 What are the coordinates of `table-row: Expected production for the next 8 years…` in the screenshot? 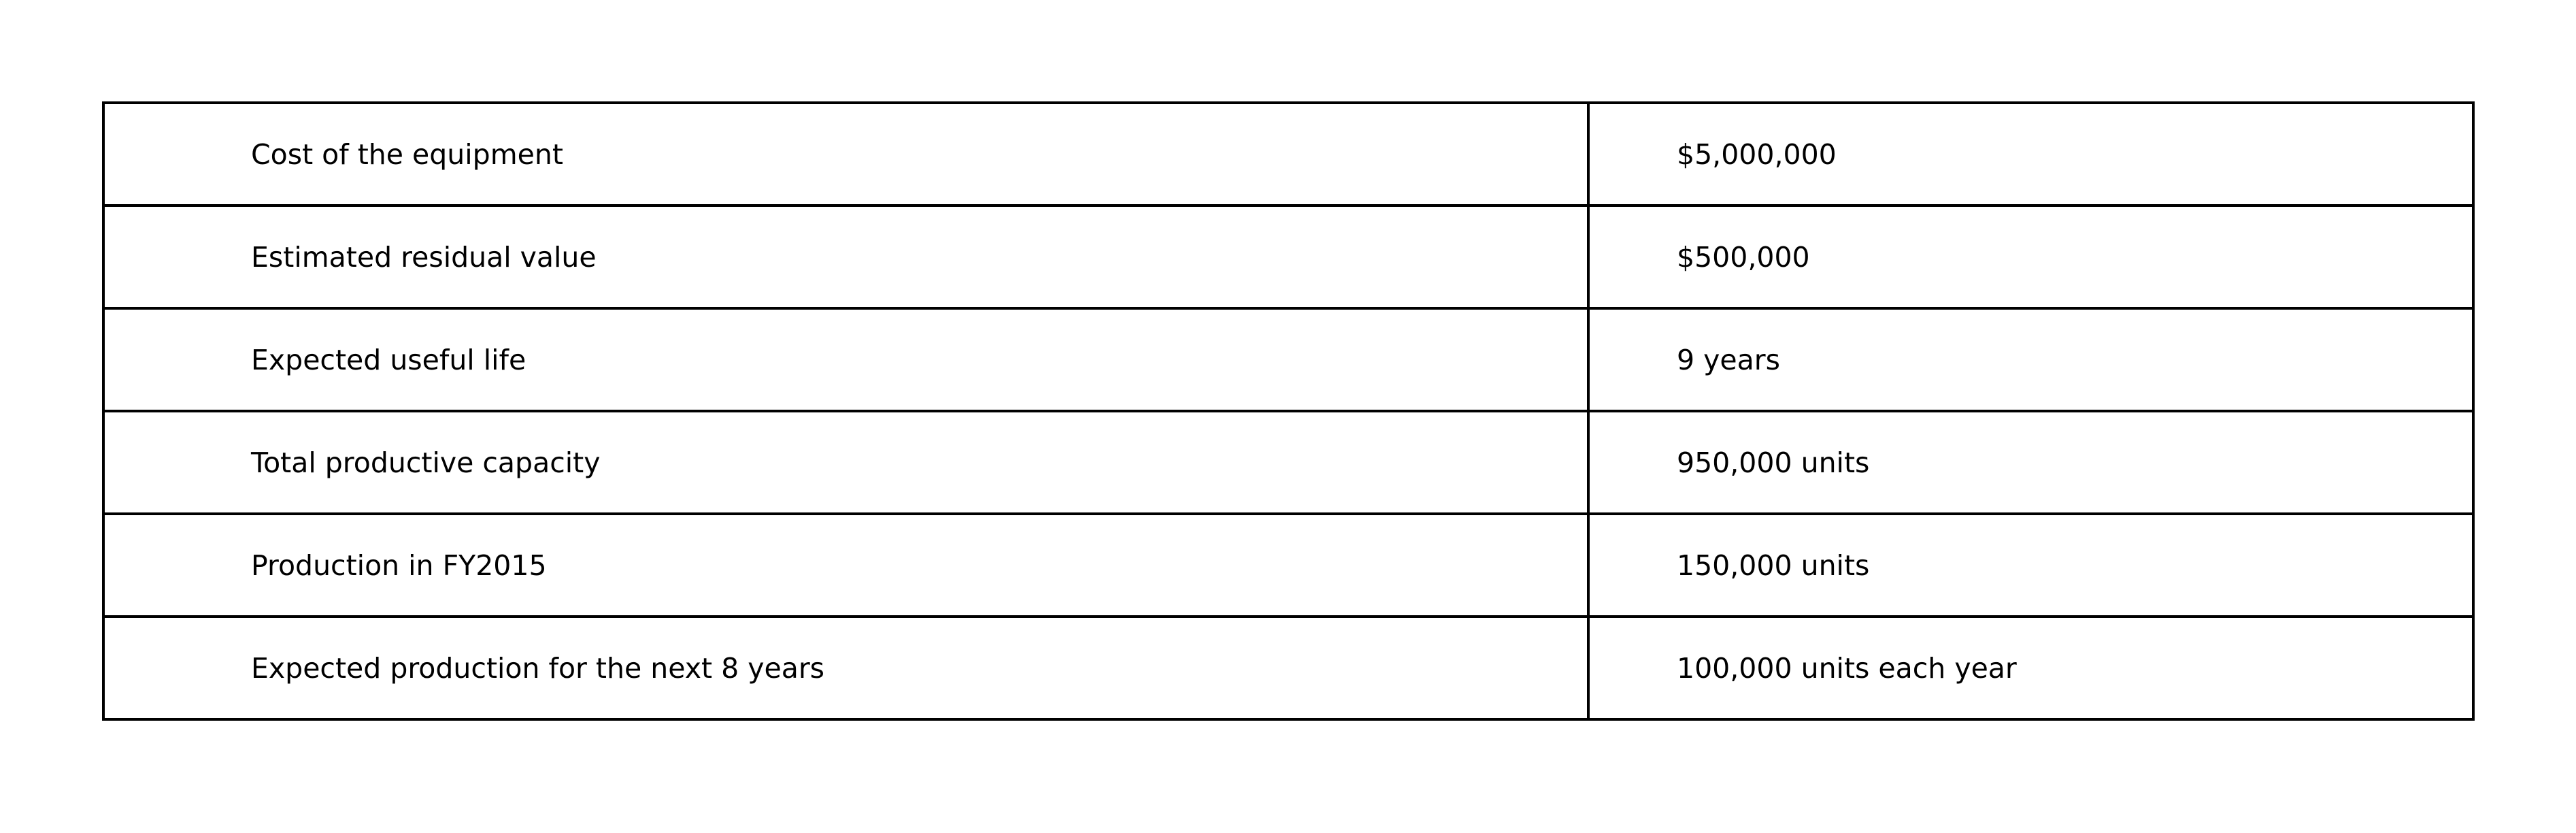 It's located at (1288, 668).